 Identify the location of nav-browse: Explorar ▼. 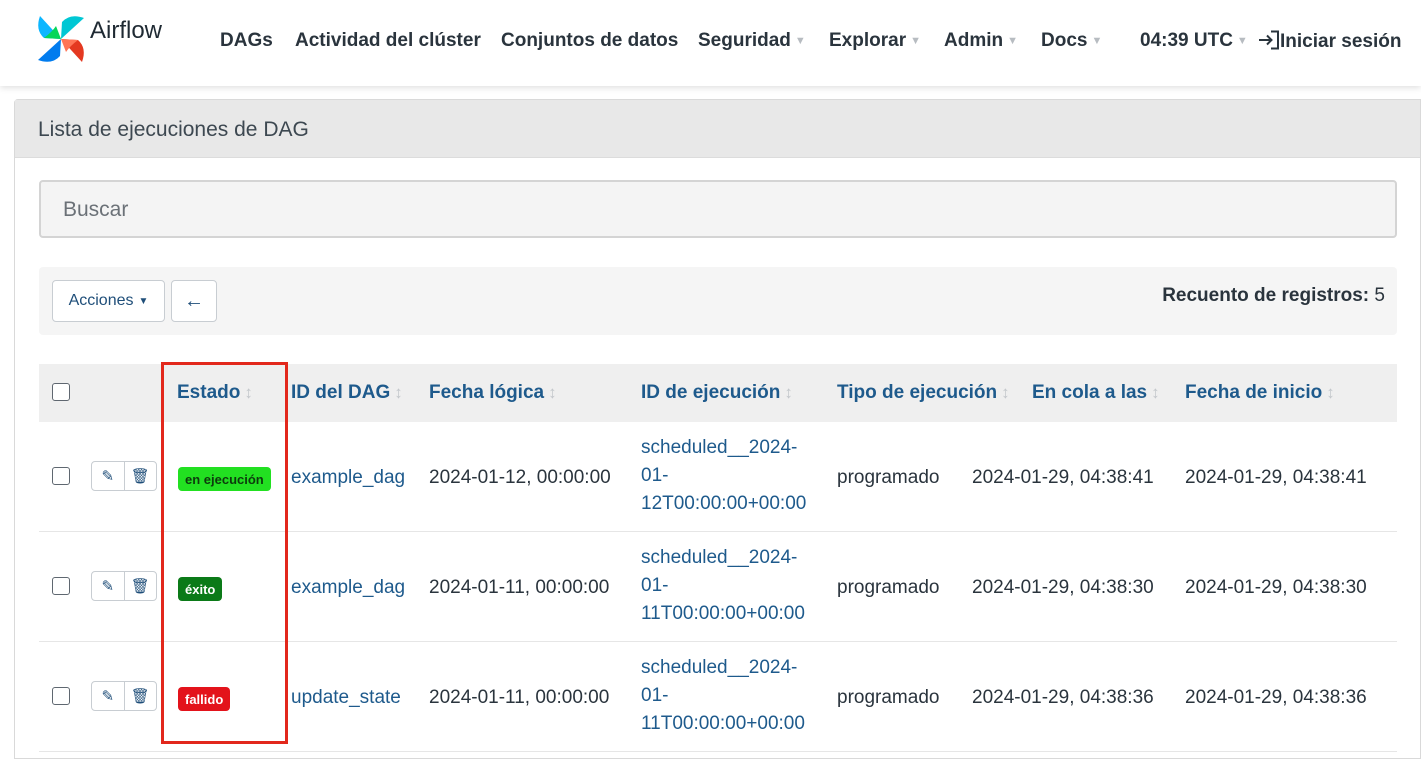
(875, 41).